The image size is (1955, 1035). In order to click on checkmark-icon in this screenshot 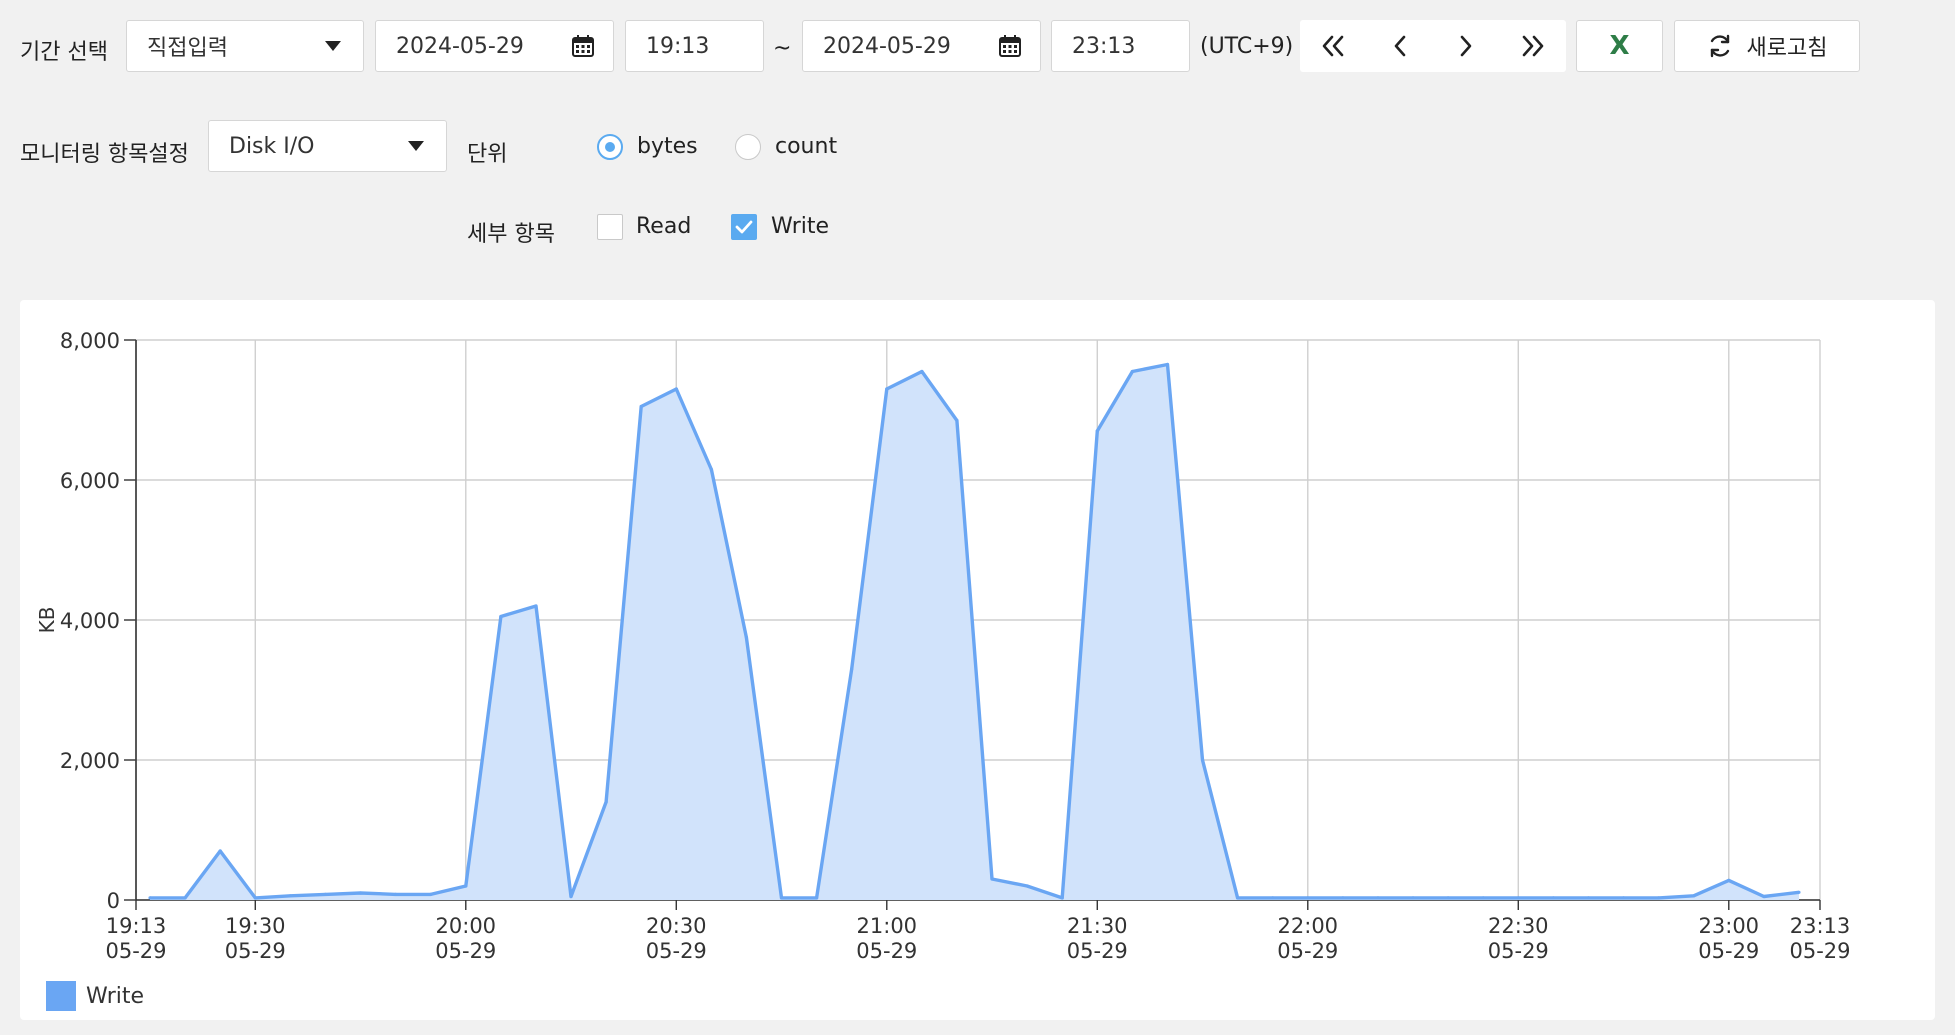, I will do `click(744, 227)`.